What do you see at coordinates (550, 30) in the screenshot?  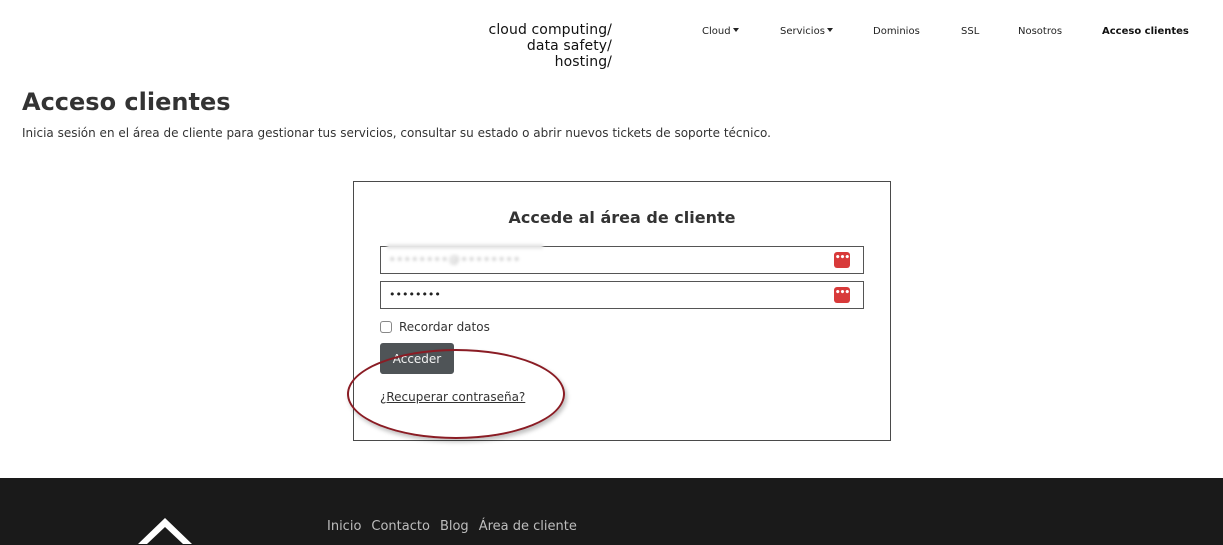 I see `tagline-line-1: cloud computing/` at bounding box center [550, 30].